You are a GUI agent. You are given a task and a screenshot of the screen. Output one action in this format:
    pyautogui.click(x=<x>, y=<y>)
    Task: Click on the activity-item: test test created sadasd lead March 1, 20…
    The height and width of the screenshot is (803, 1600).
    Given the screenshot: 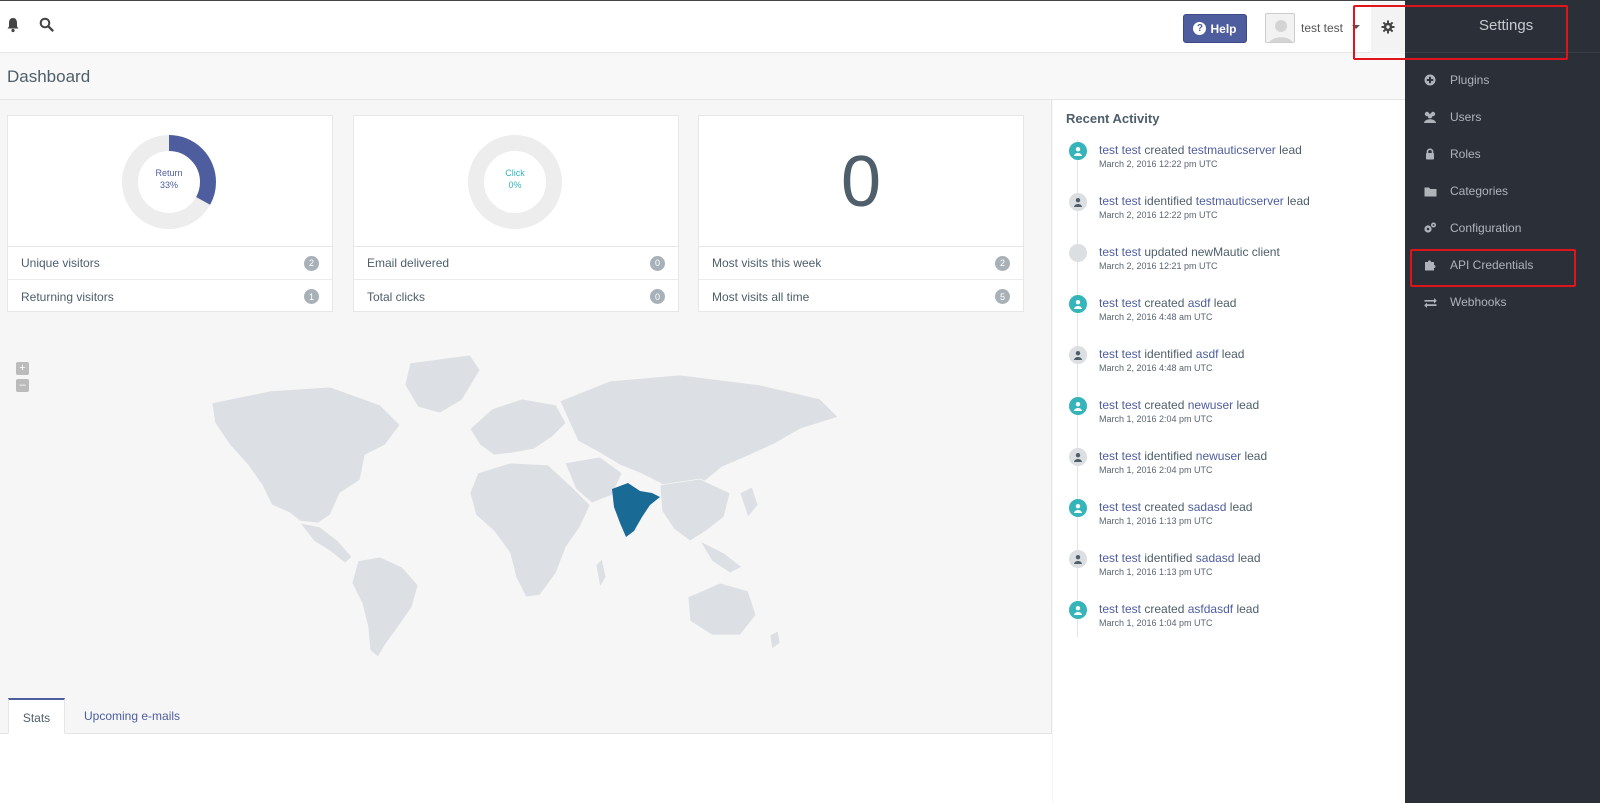 What is the action you would take?
    pyautogui.click(x=1229, y=518)
    